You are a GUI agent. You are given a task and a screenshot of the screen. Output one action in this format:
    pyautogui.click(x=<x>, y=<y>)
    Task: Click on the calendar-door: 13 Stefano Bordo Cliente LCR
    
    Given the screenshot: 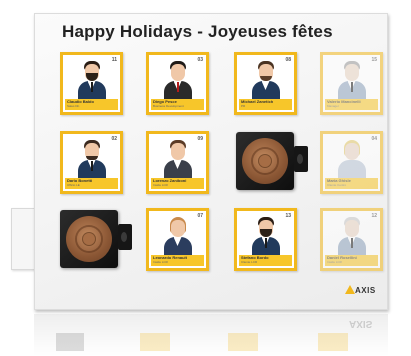 What is the action you would take?
    pyautogui.click(x=265, y=239)
    